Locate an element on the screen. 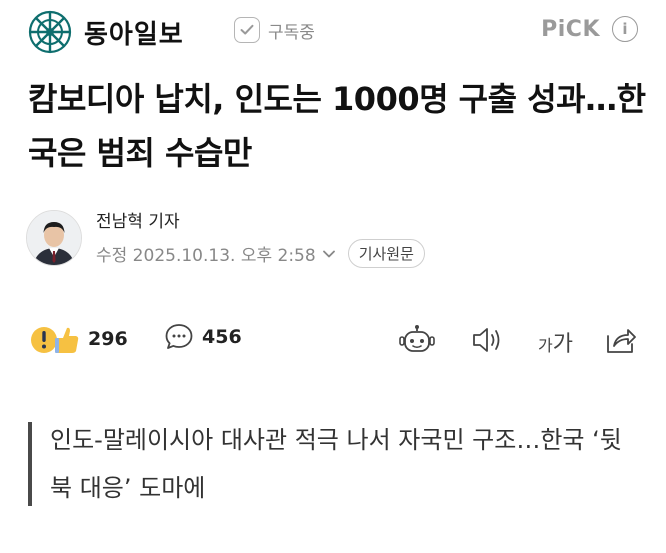  subscribe-button: 구독중 is located at coordinates (274, 30).